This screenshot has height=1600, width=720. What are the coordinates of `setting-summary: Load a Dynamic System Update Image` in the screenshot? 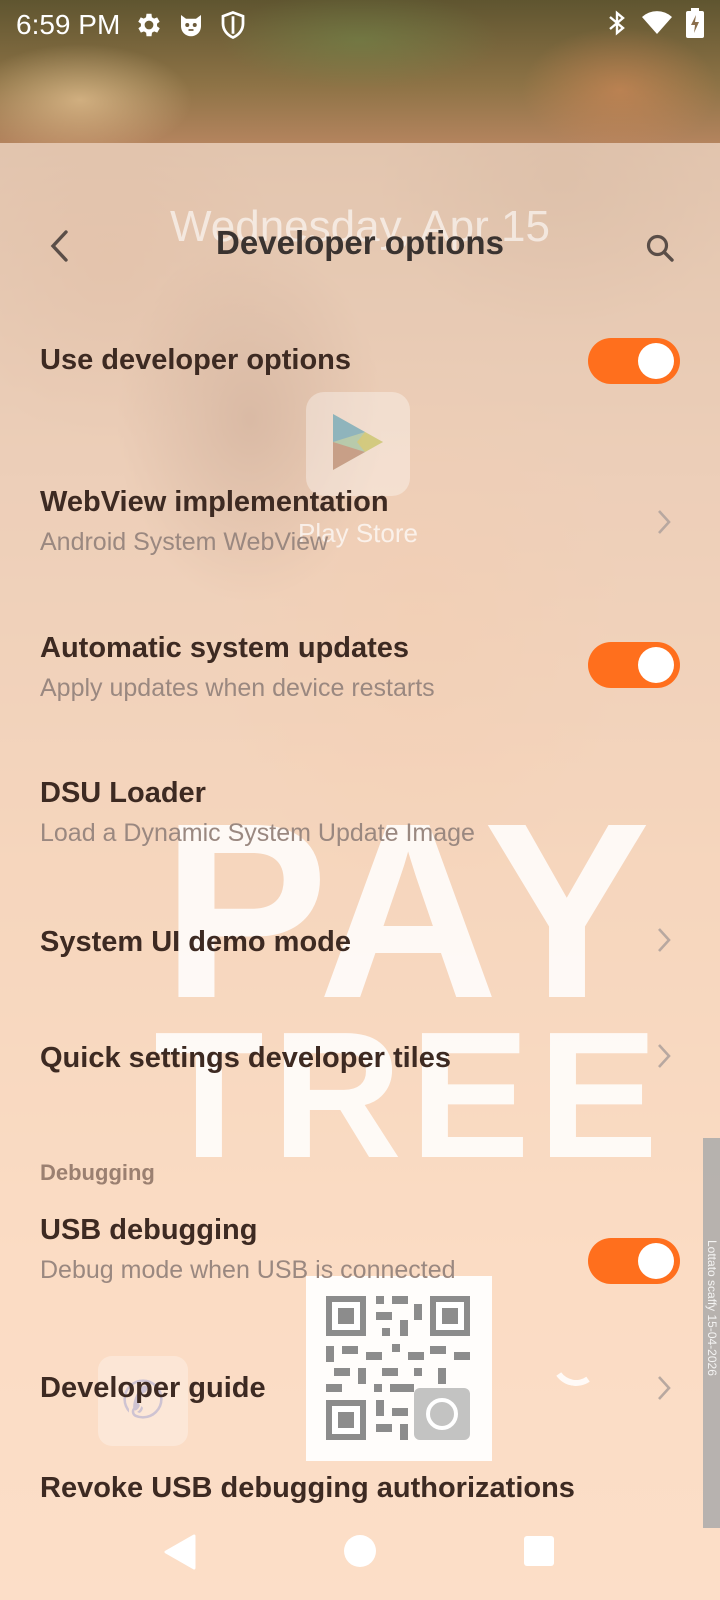 It's located at (257, 833).